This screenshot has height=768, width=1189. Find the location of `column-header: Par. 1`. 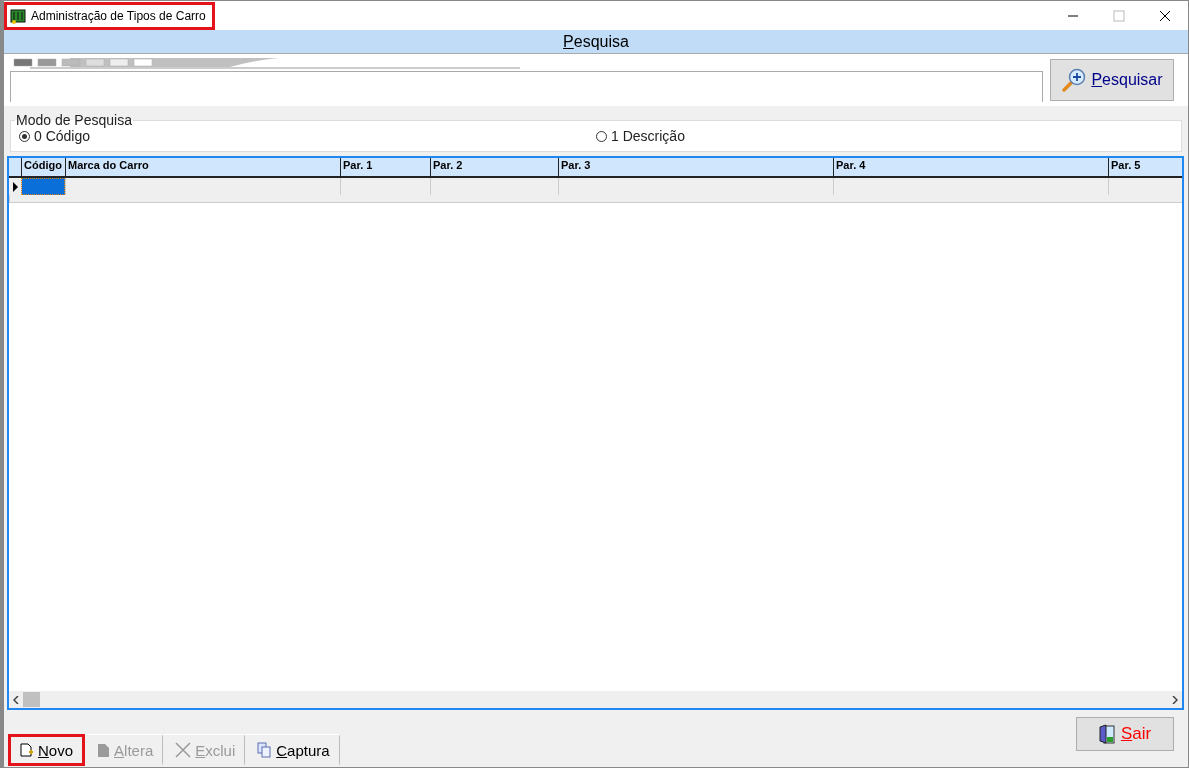

column-header: Par. 1 is located at coordinates (385, 167).